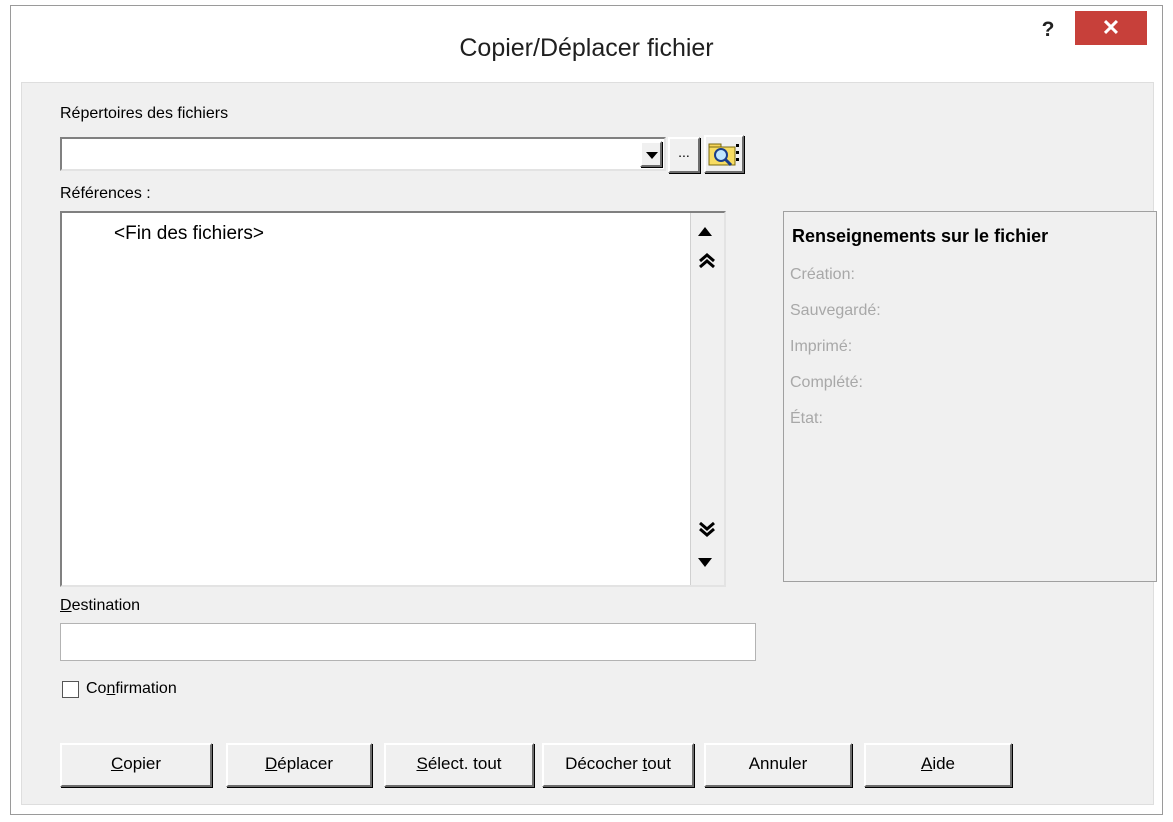 This screenshot has width=1173, height=822. I want to click on directories-label: Répertoires des fichiers, so click(144, 113).